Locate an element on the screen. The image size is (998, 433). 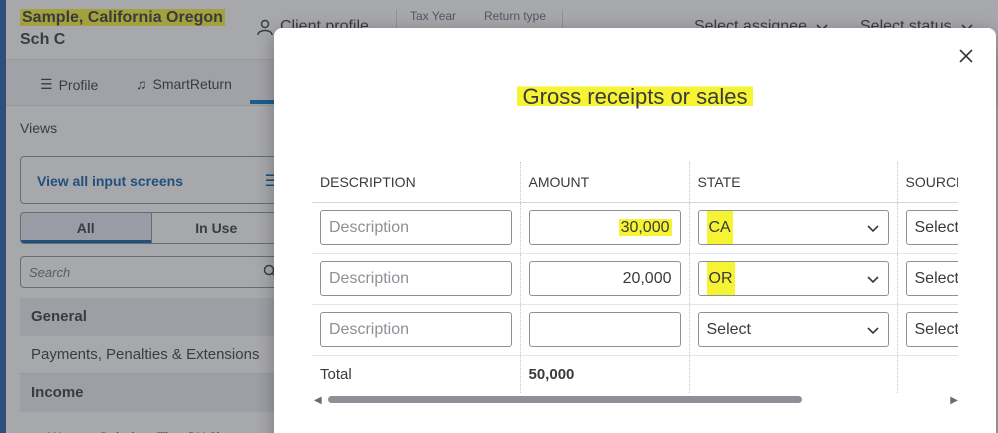
total-amount: 50,000 is located at coordinates (605, 374).